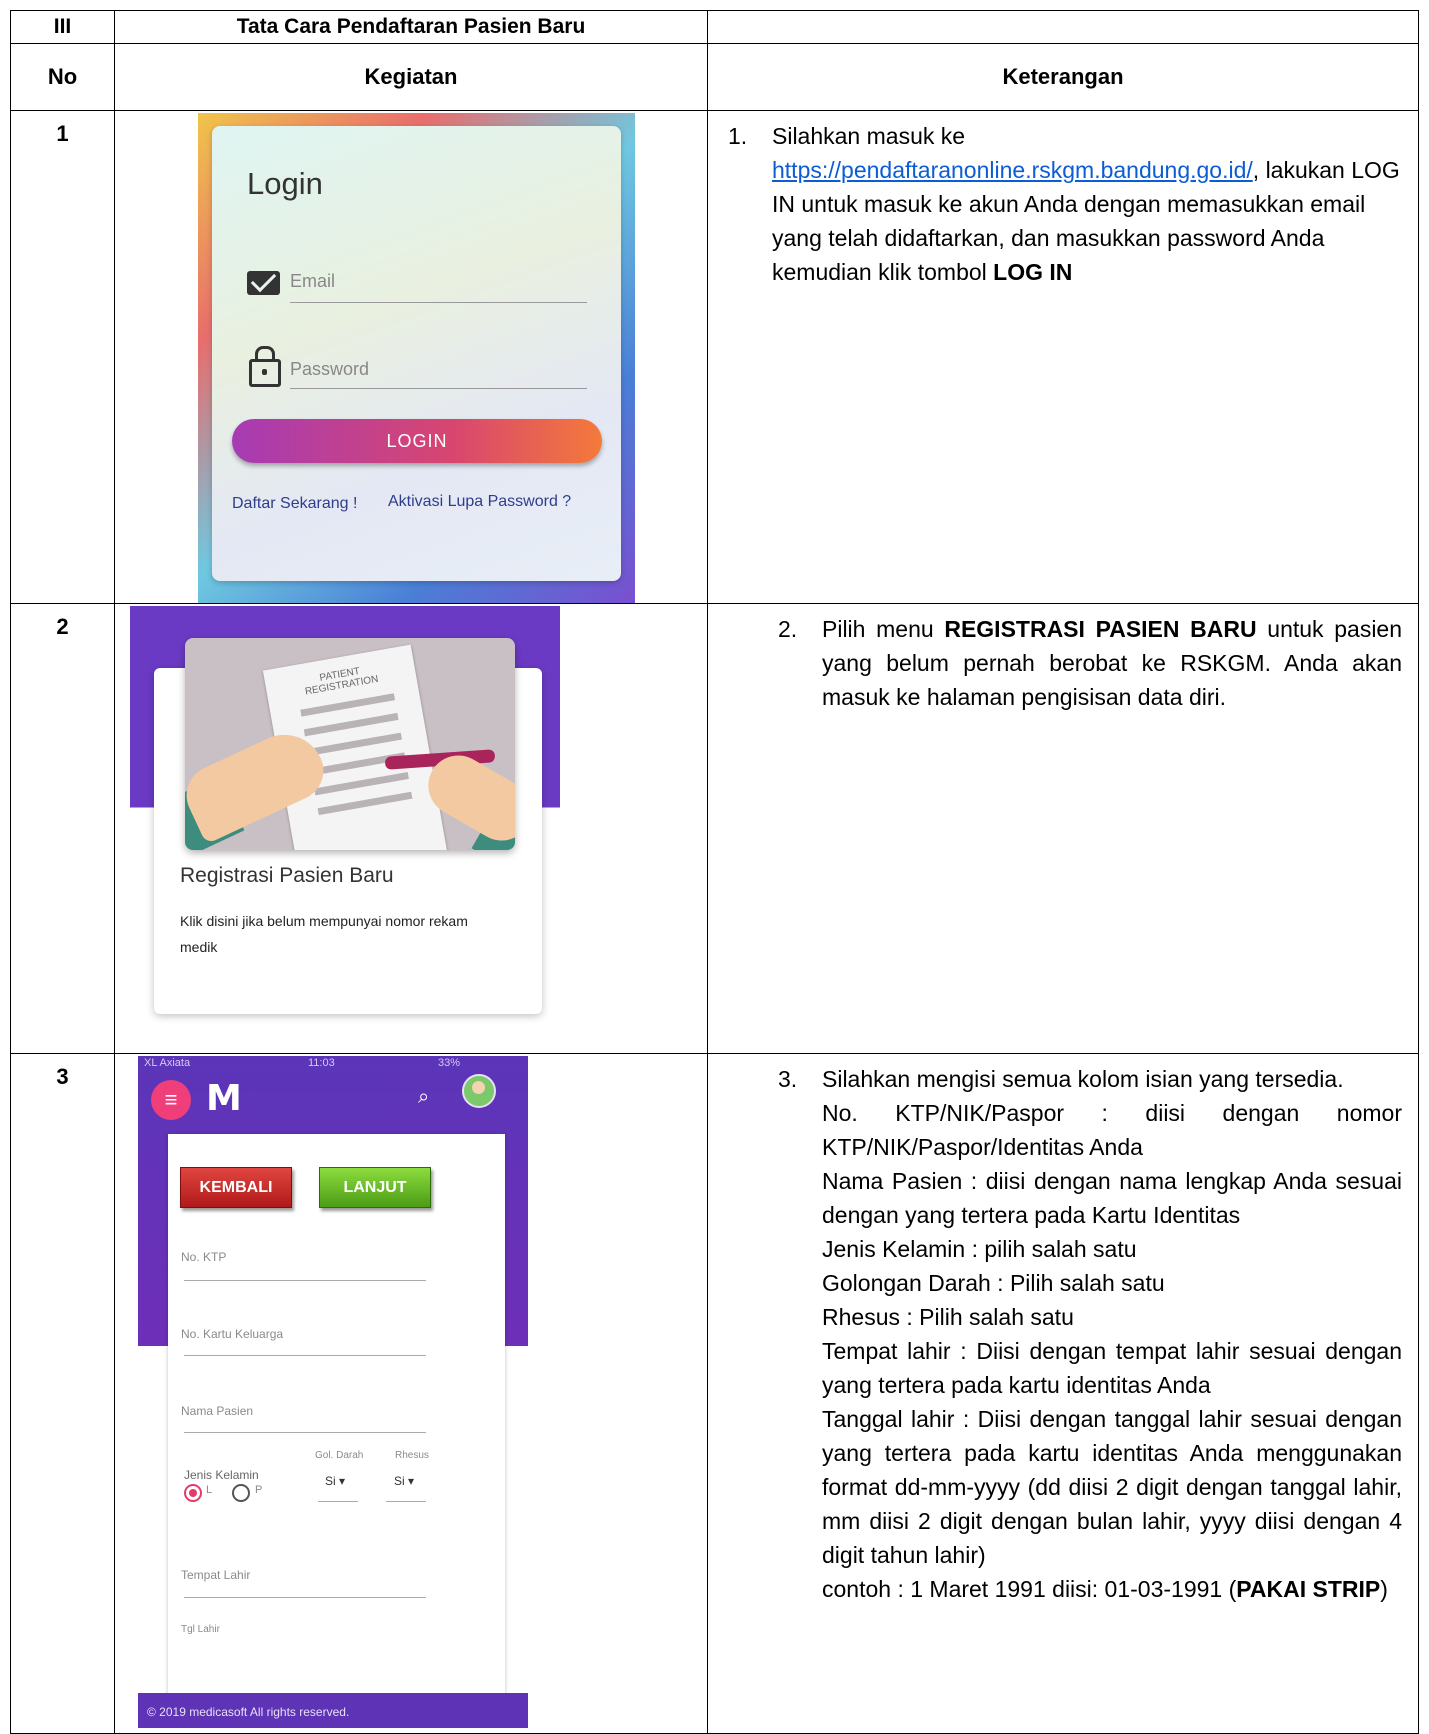 This screenshot has height=1734, width=1429. What do you see at coordinates (412, 1455) in the screenshot?
I see `rhesus-label: Rhesus` at bounding box center [412, 1455].